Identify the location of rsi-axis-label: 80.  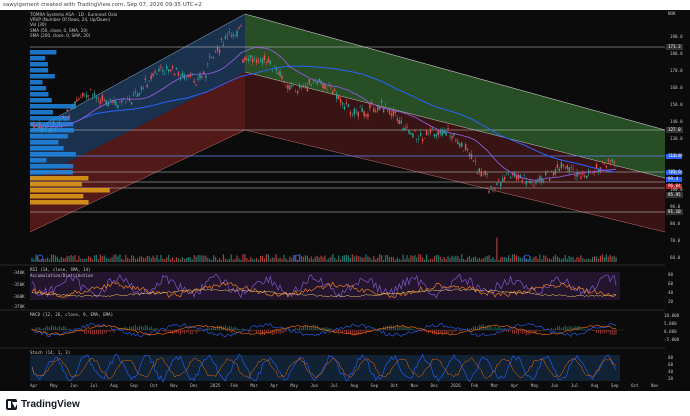
(671, 274).